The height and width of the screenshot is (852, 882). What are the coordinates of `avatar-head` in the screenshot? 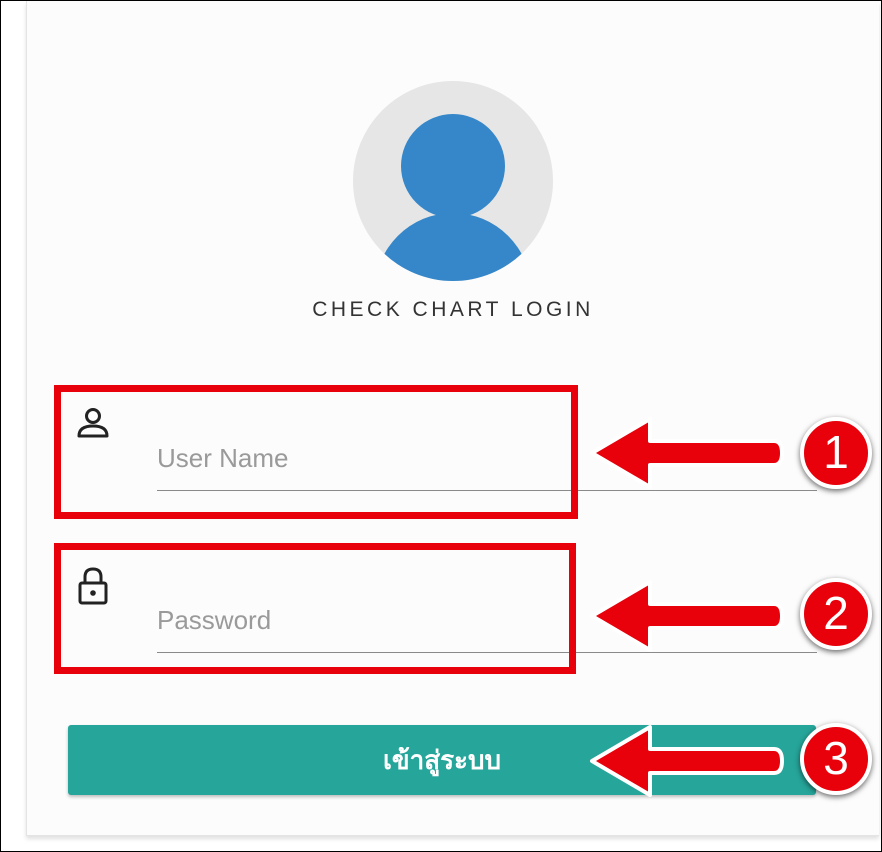 It's located at (453, 166).